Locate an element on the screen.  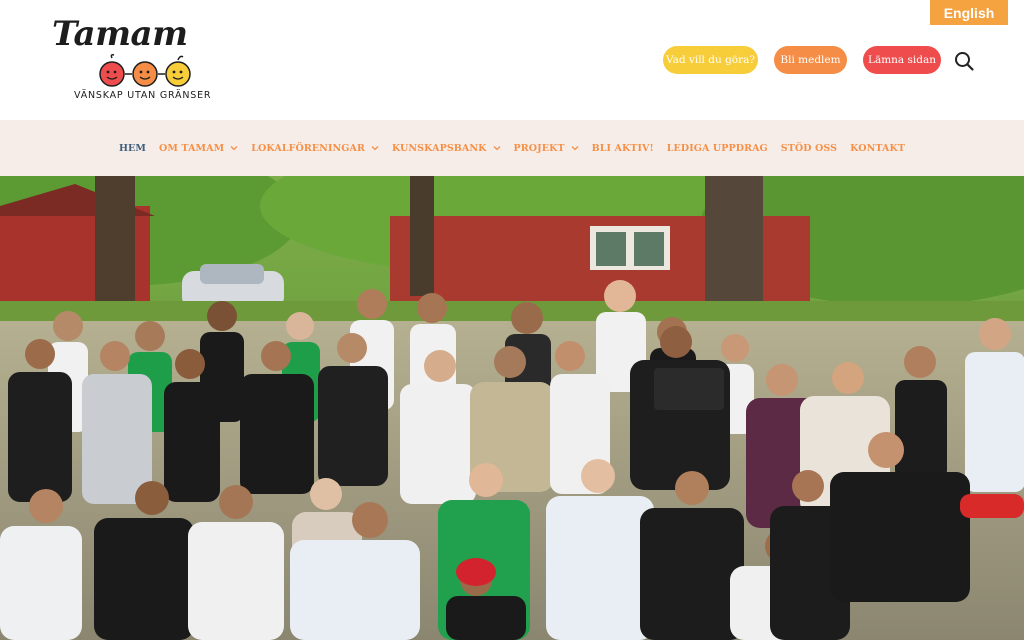
nav-item-kontakt: KONTAKT is located at coordinates (877, 148).